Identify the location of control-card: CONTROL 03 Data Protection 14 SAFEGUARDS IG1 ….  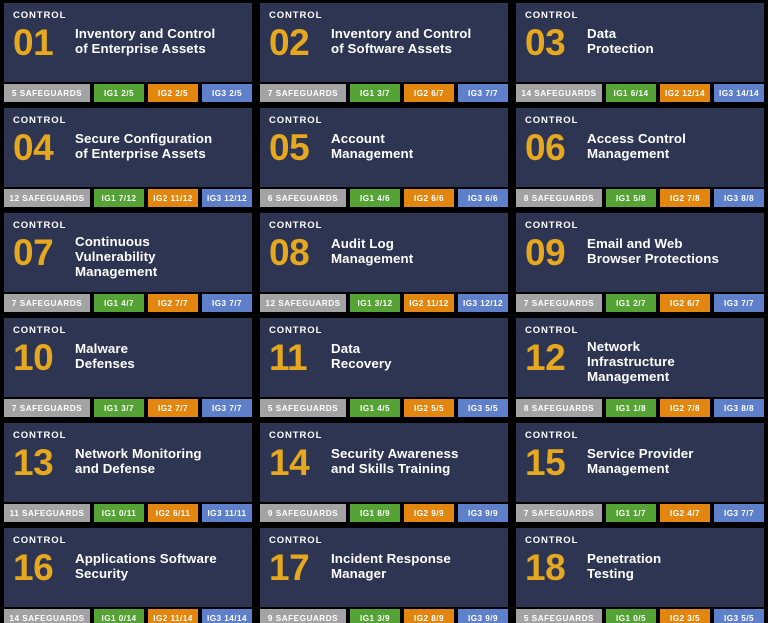
(640, 52).